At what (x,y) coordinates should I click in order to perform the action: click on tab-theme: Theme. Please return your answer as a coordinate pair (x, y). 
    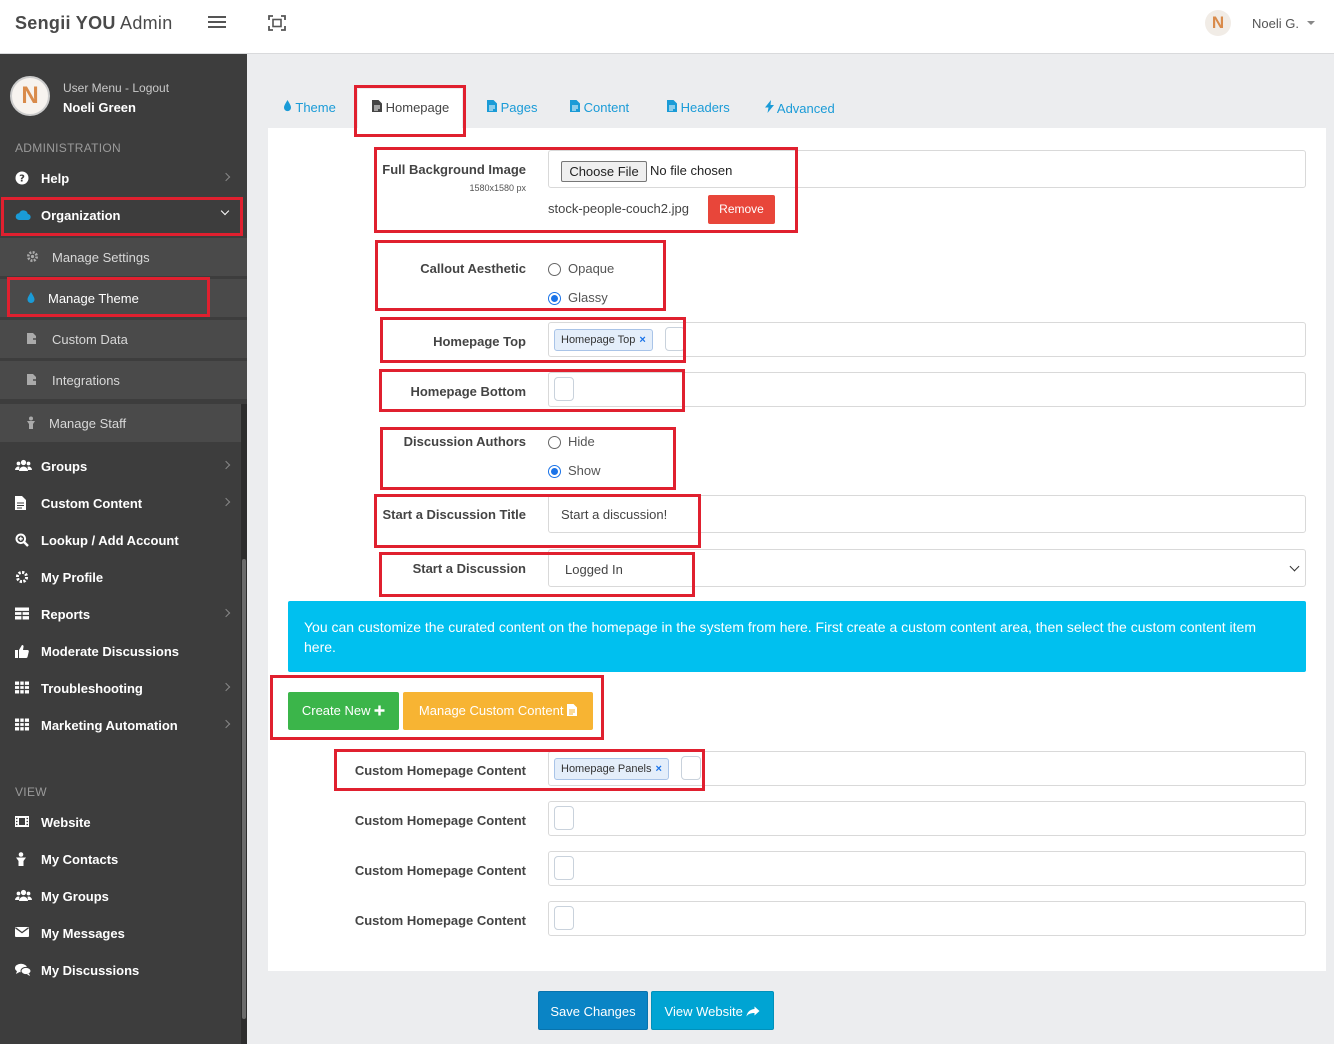
    Looking at the image, I should click on (309, 107).